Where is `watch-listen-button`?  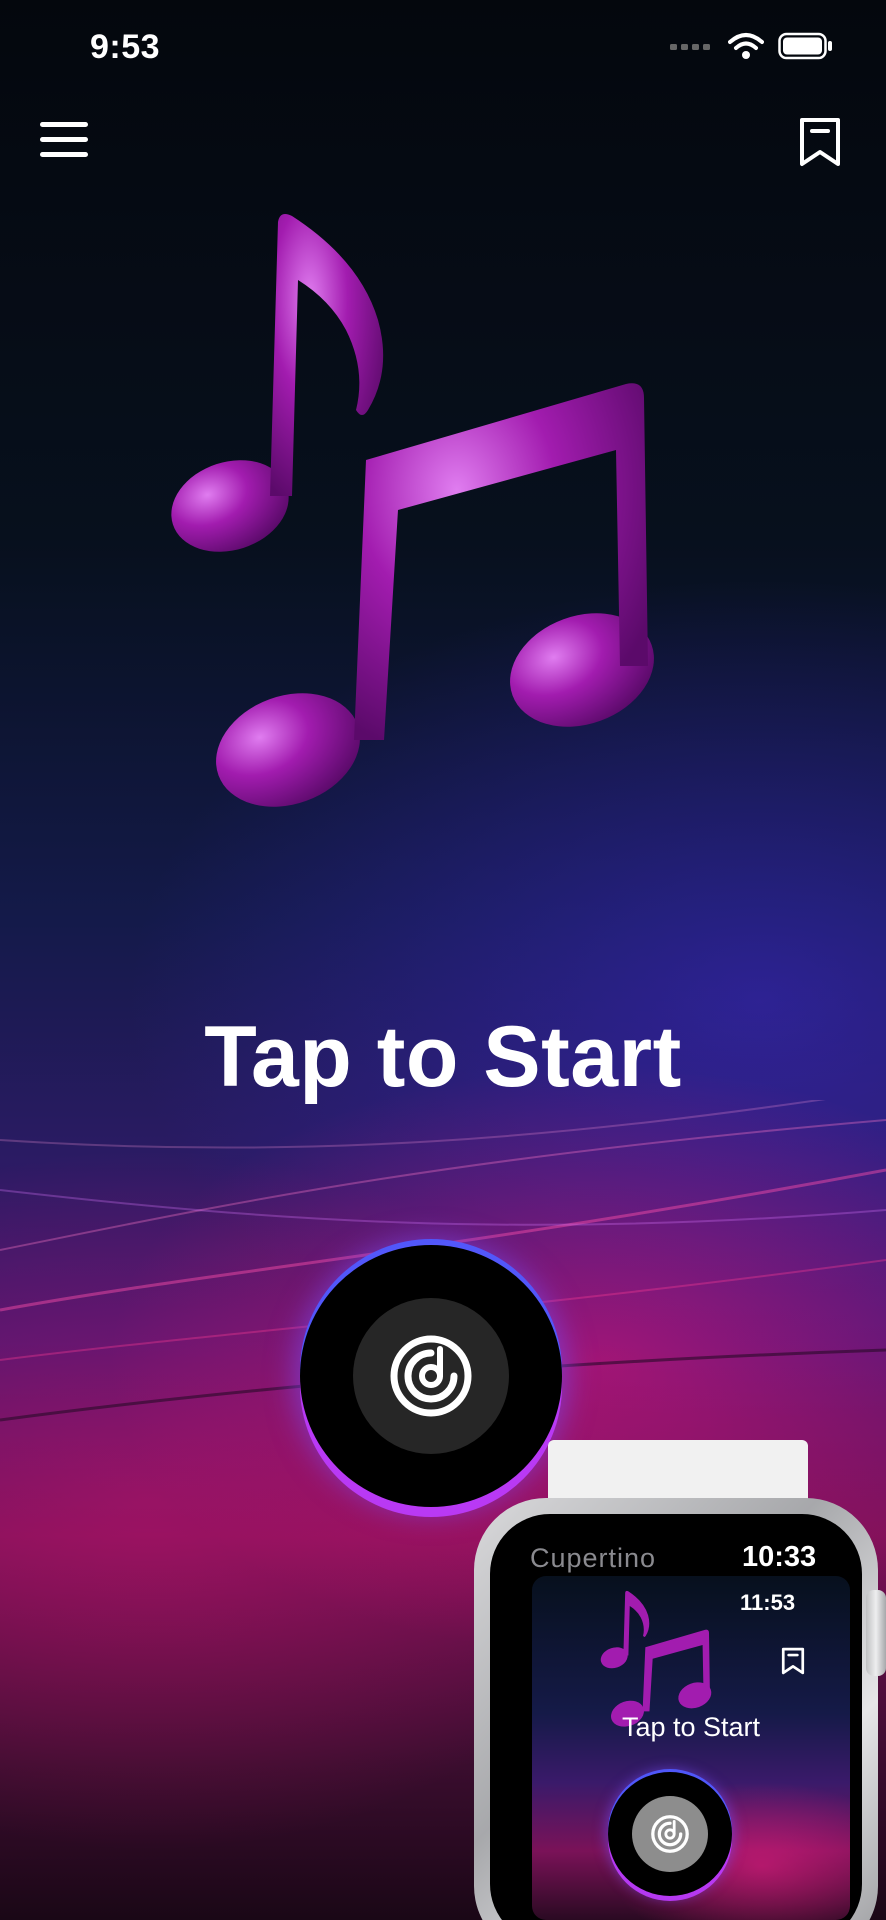
watch-listen-button is located at coordinates (670, 1834).